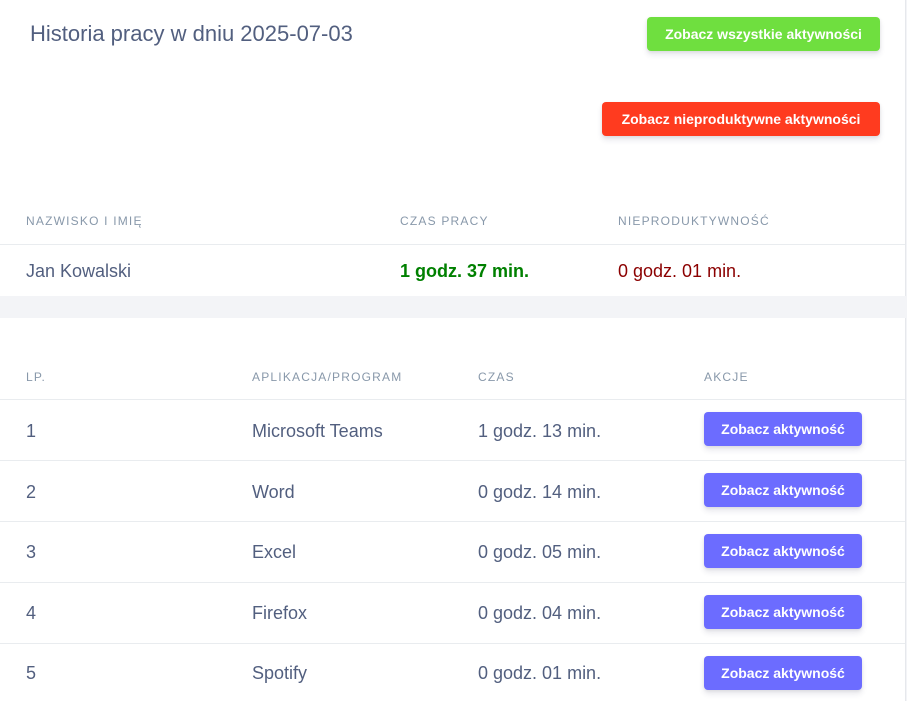  Describe the element at coordinates (280, 613) in the screenshot. I see `row-application: Firefox` at that location.